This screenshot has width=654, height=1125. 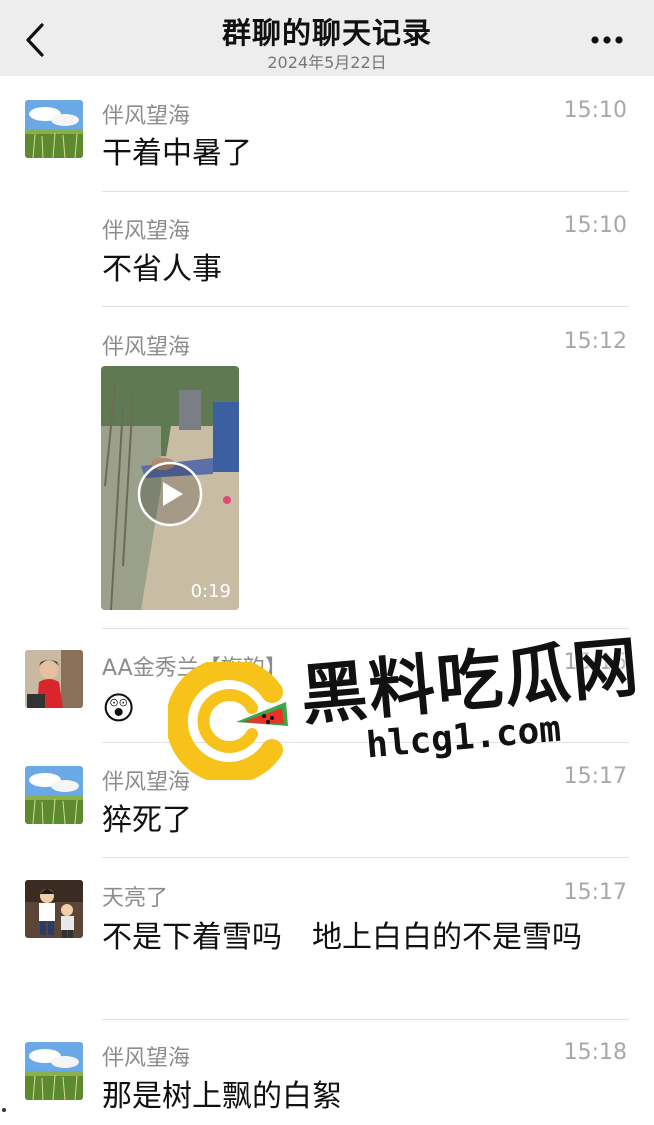 What do you see at coordinates (595, 1052) in the screenshot?
I see `message-time: 15:18` at bounding box center [595, 1052].